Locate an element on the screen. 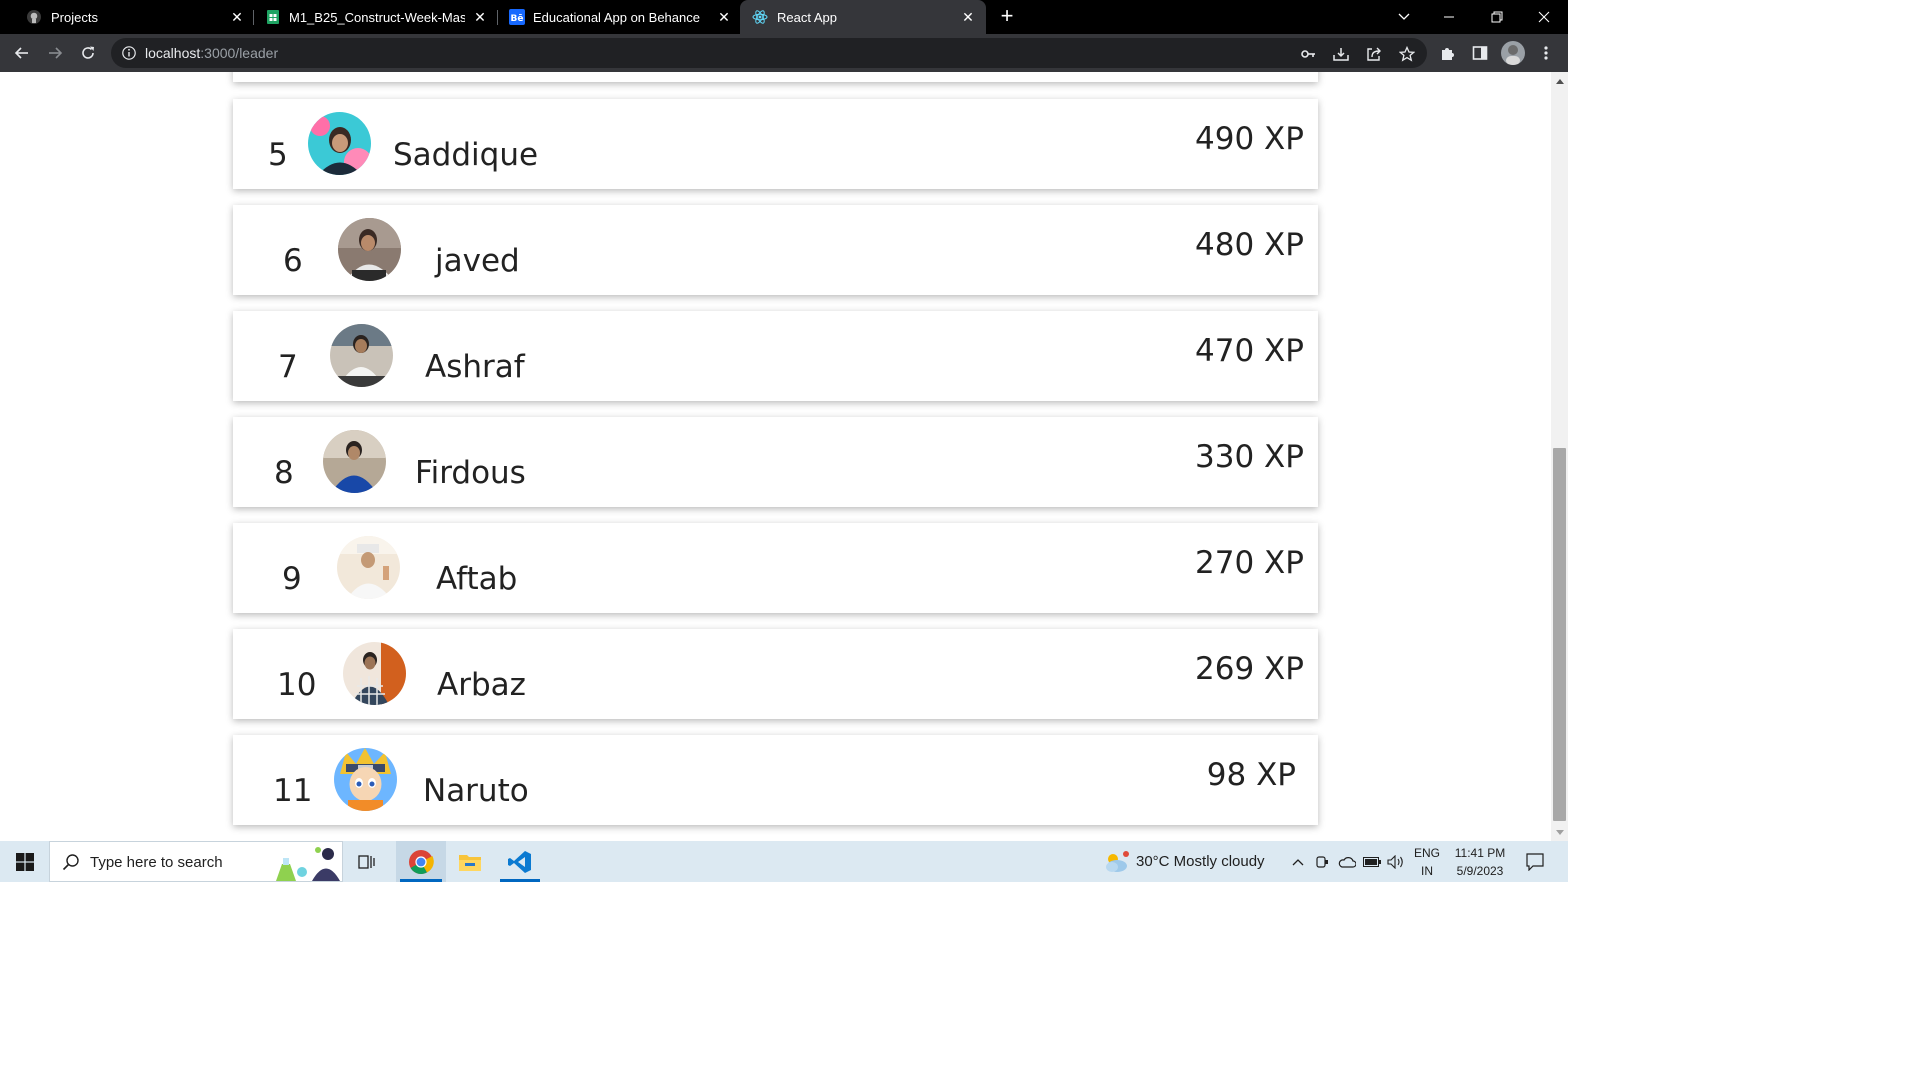 This screenshot has width=1920, height=1080. url-host: localhost is located at coordinates (173, 53).